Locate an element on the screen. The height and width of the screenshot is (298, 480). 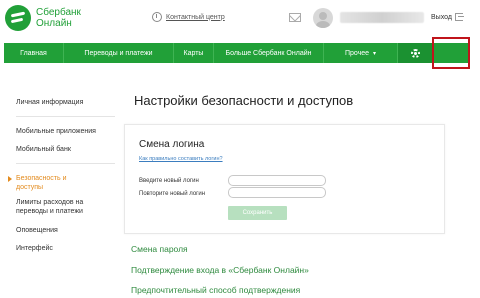
sidebar-item-label-line2: доступы is located at coordinates (30, 187).